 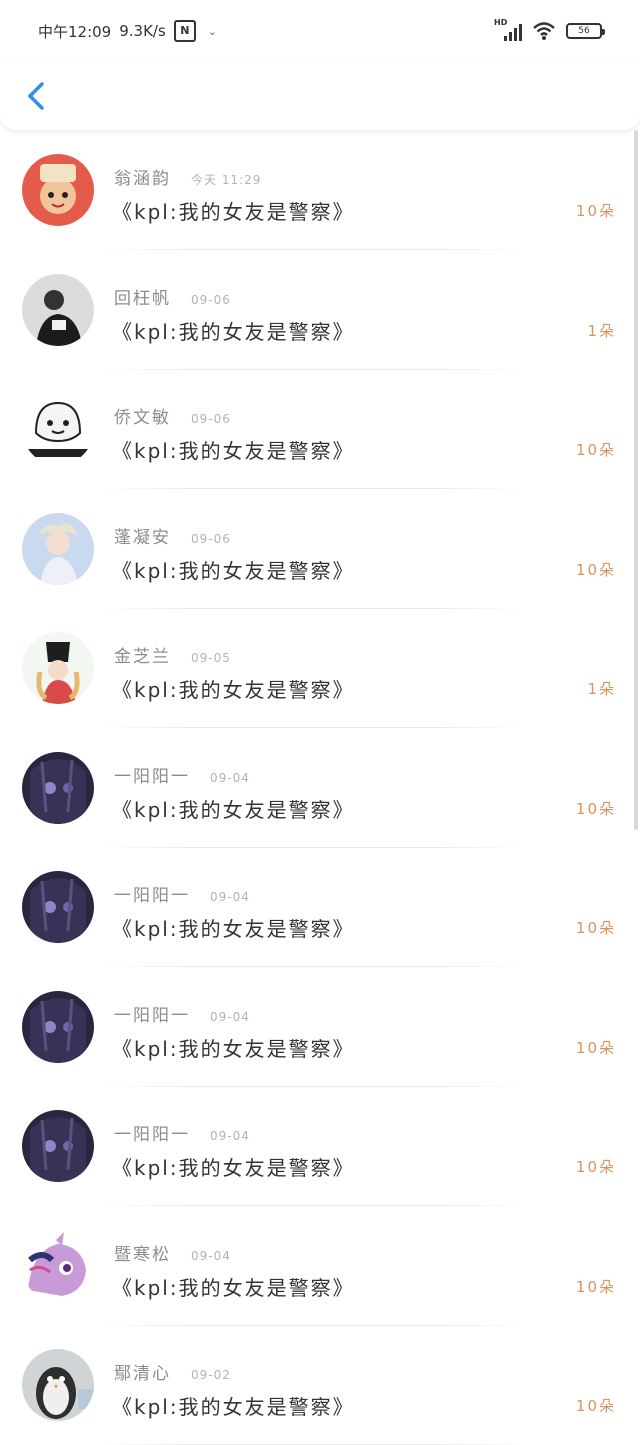 I want to click on list-item: 鄢清心 09-02 《kpl:我的女友是警察》 10朵, so click(x=316, y=1385).